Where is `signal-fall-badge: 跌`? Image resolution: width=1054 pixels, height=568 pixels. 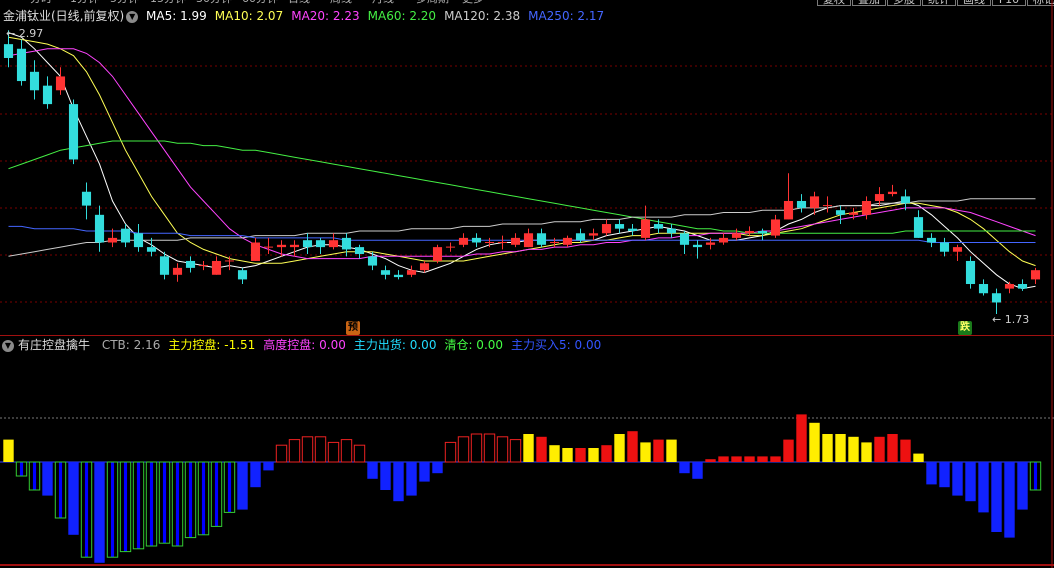
signal-fall-badge: 跌 is located at coordinates (965, 328).